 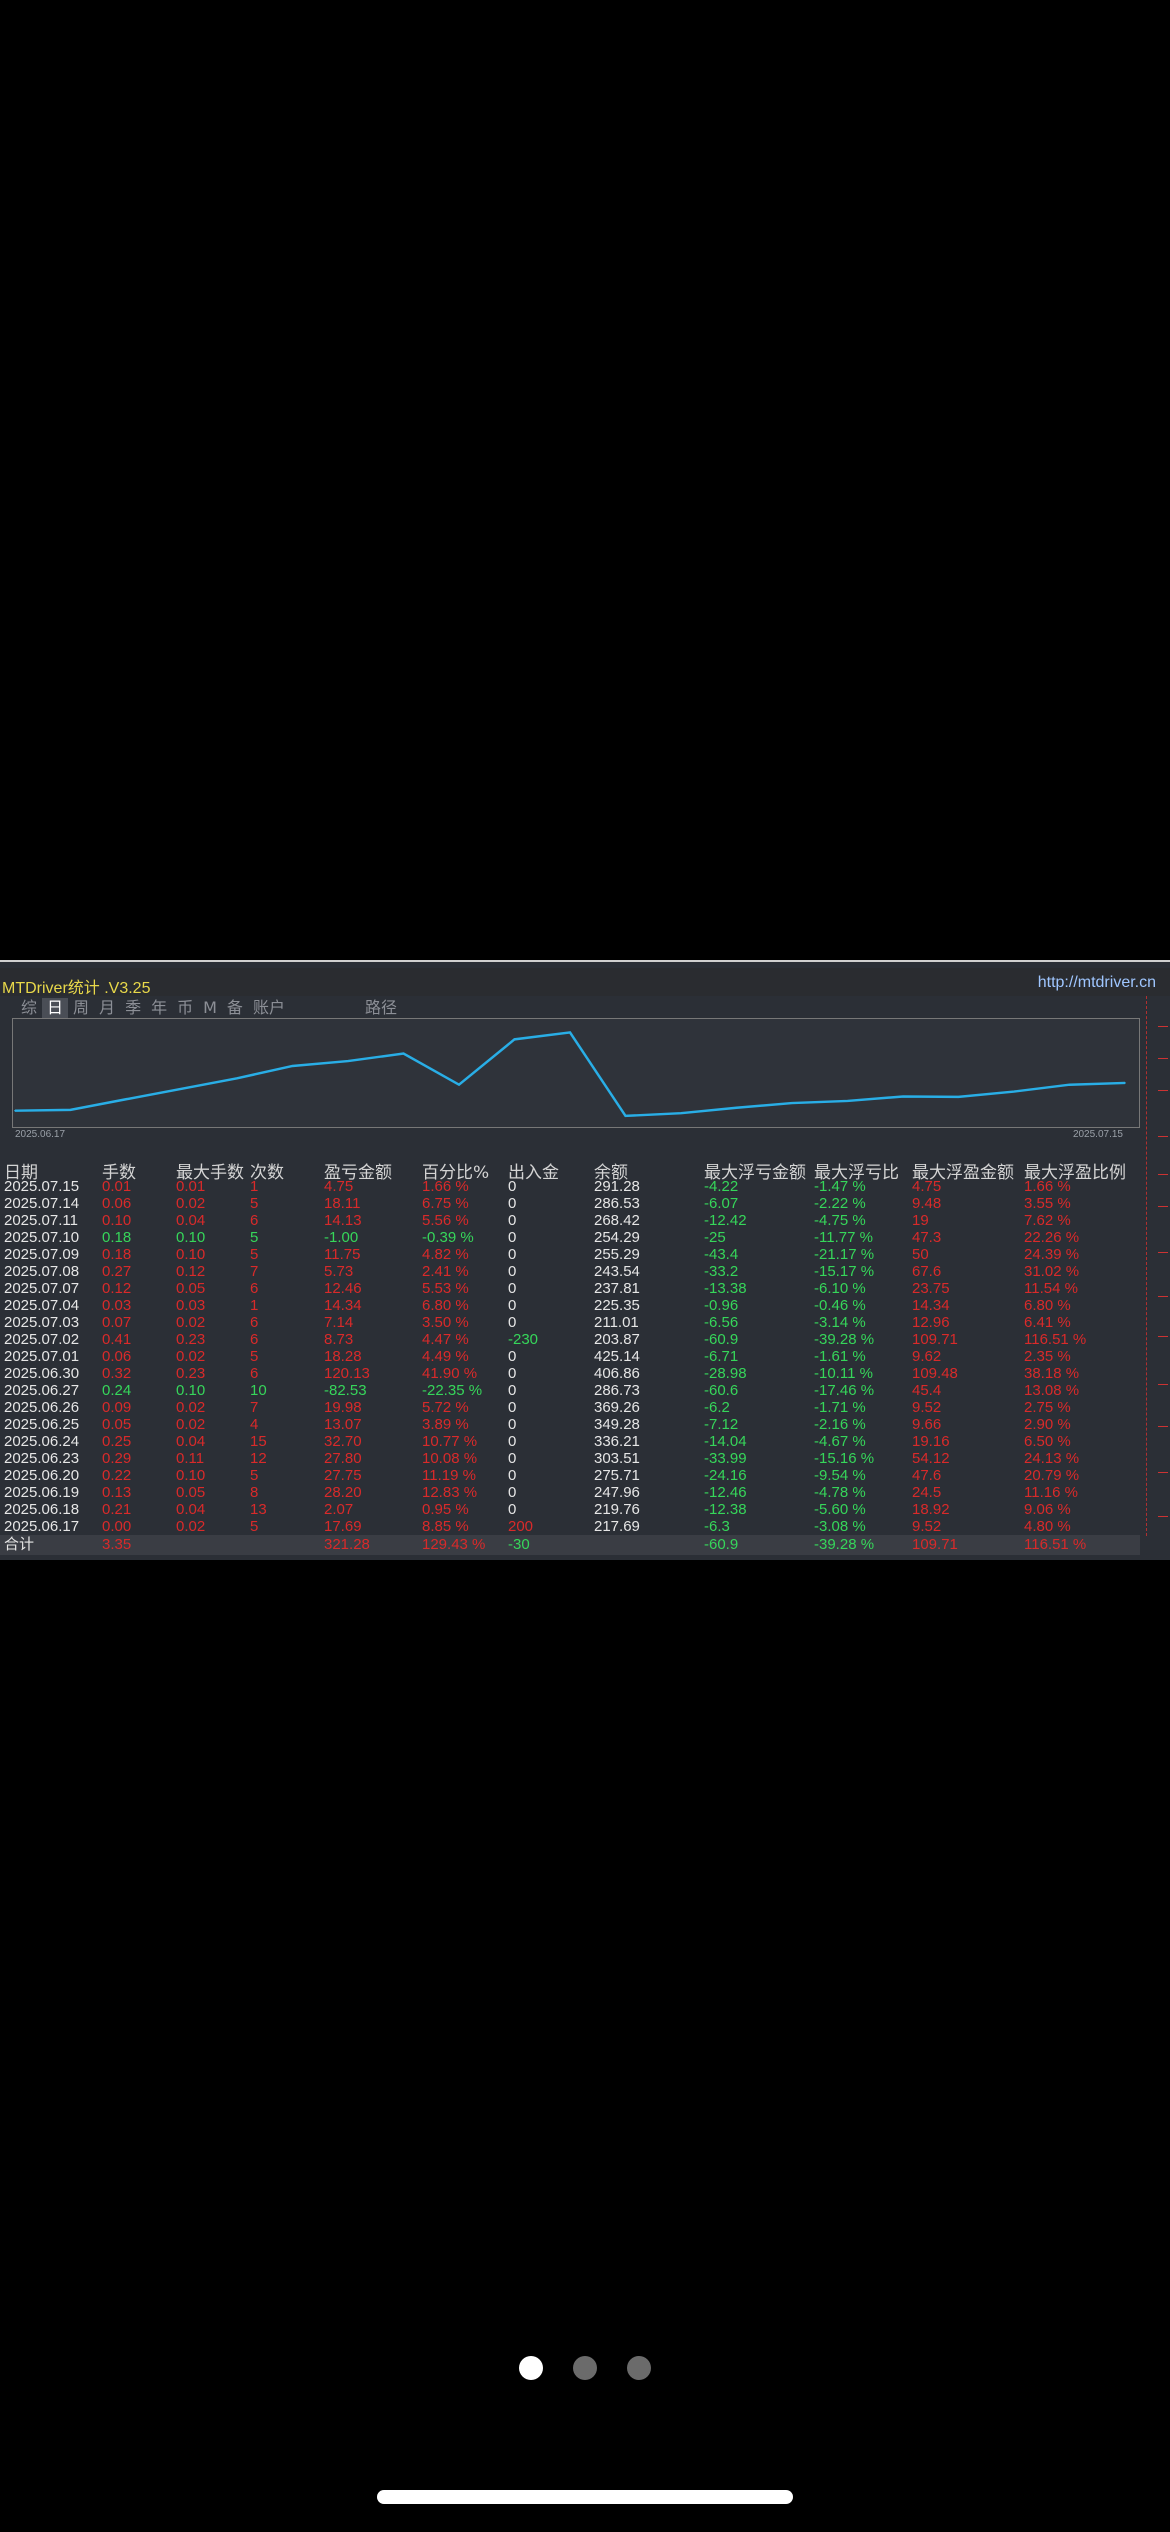 What do you see at coordinates (521, 1526) in the screenshot?
I see `table-cell: 200` at bounding box center [521, 1526].